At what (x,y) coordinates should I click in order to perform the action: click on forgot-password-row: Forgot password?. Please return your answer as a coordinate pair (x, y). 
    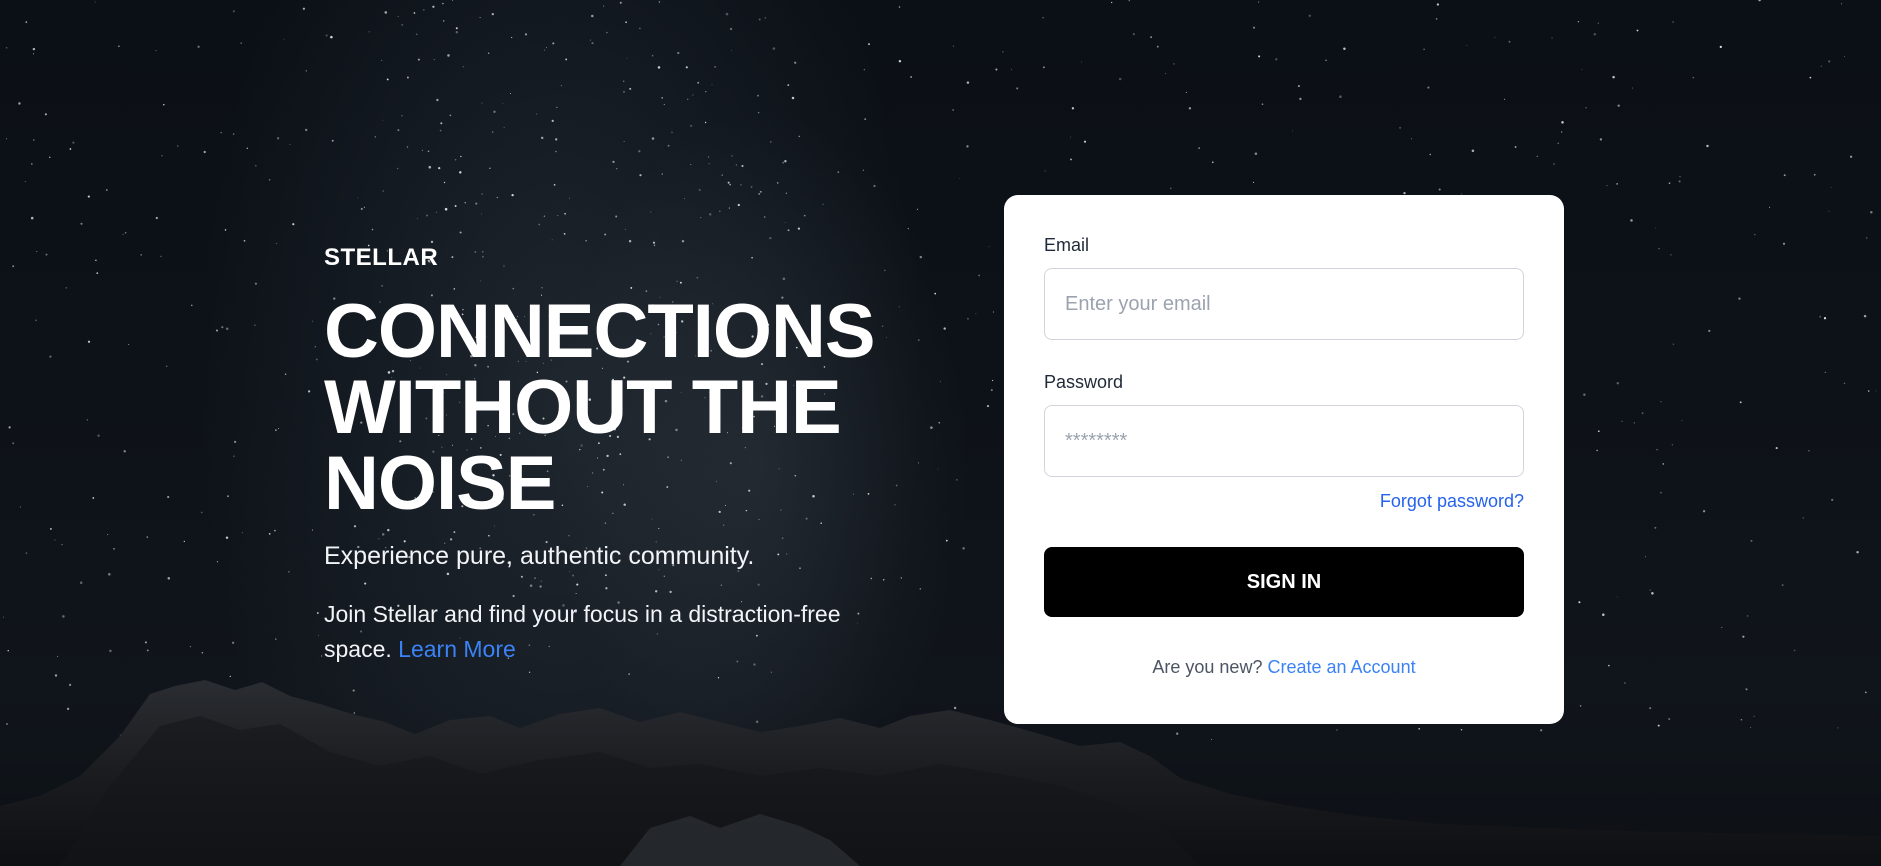
    Looking at the image, I should click on (1284, 503).